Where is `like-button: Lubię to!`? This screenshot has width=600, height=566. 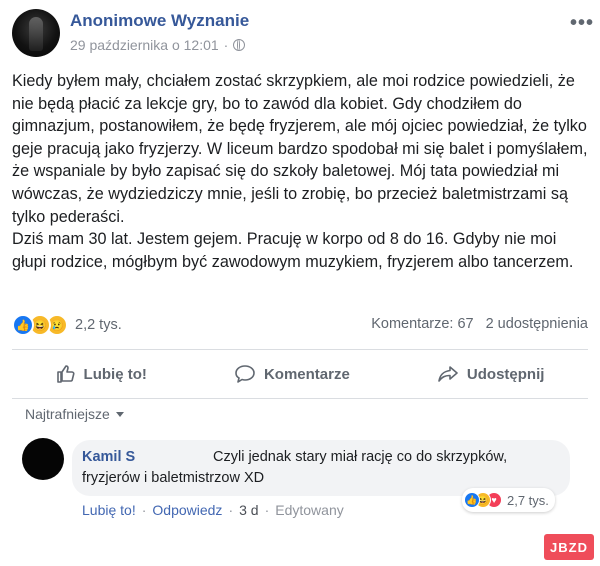
like-button: Lubię to! is located at coordinates (101, 374).